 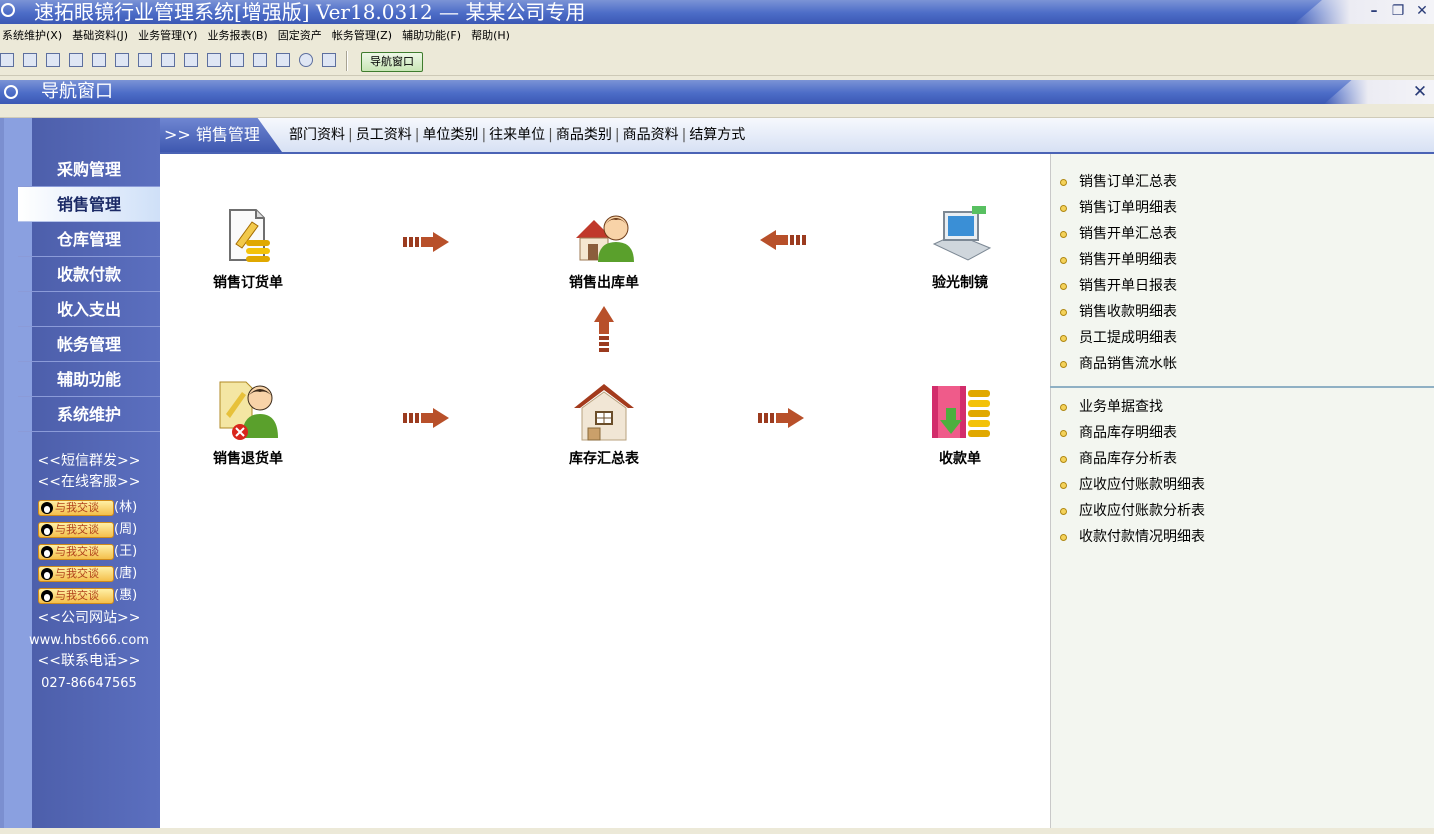 What do you see at coordinates (76, 60) in the screenshot?
I see `toolbar-tools-icon` at bounding box center [76, 60].